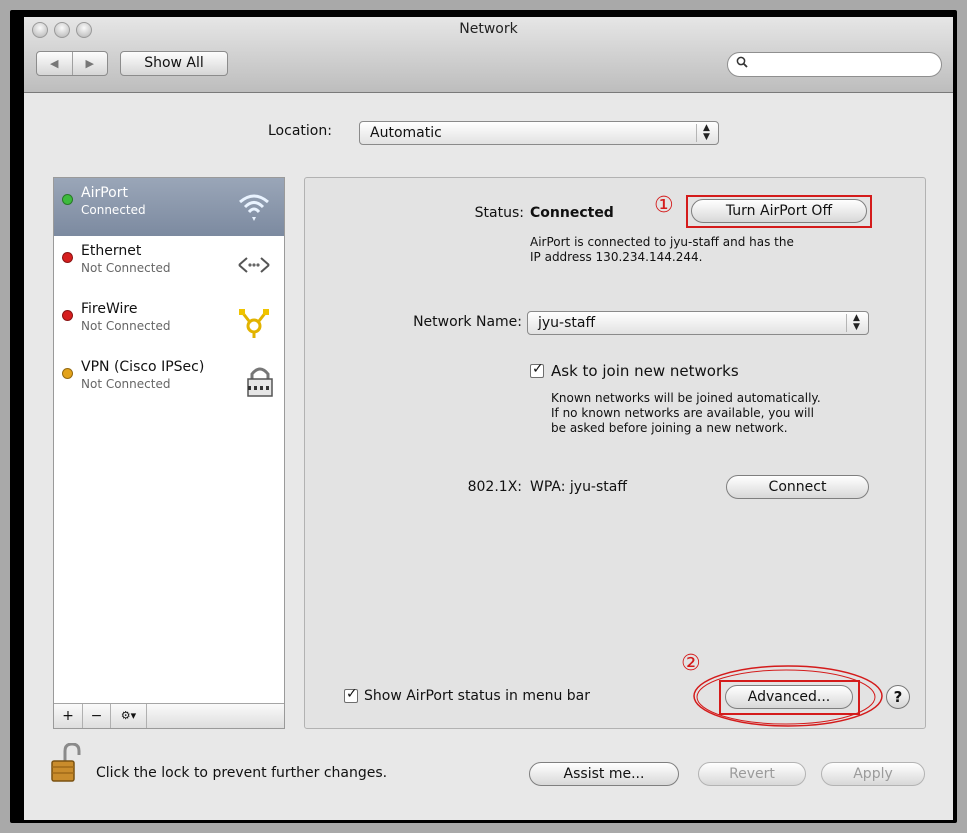 This screenshot has width=967, height=833. Describe the element at coordinates (488, 29) in the screenshot. I see `window-title: Network` at that location.